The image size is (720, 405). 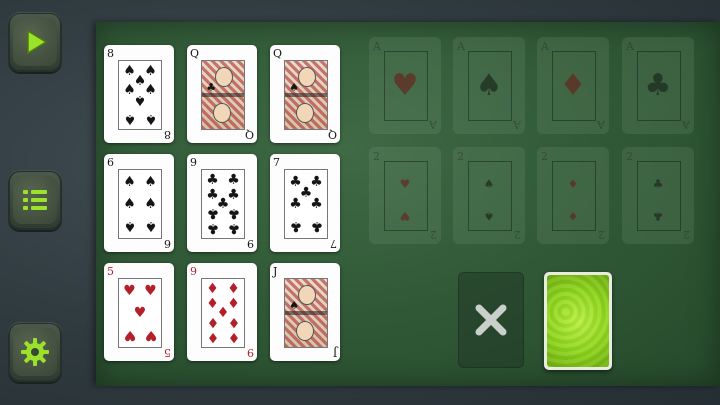 I want to click on tableau-card-5-heart: 5 5 ♥ ♥ ♥ ♥ ♥, so click(x=139, y=312).